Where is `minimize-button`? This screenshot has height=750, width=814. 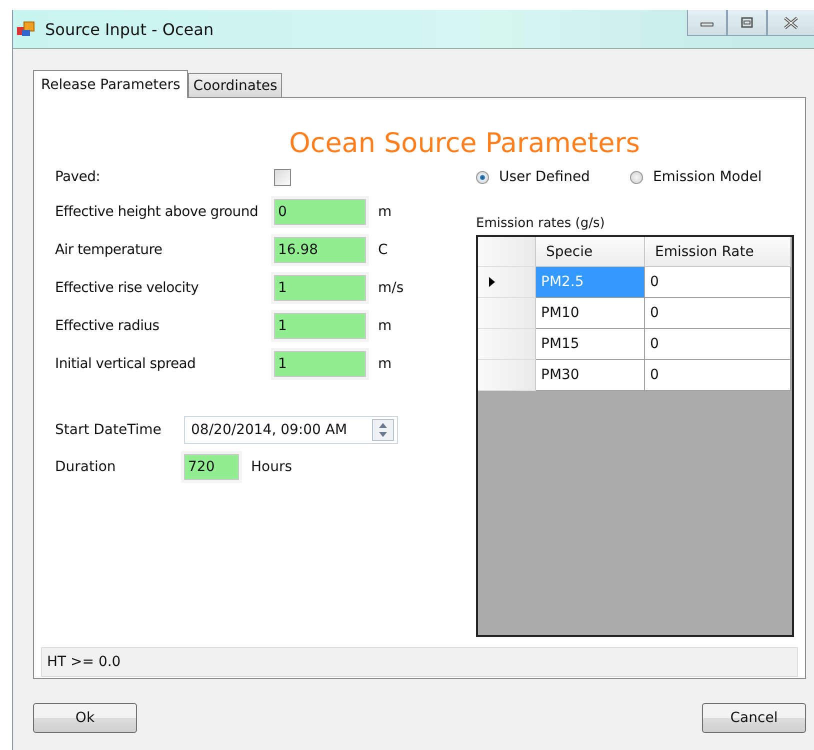 minimize-button is located at coordinates (707, 23).